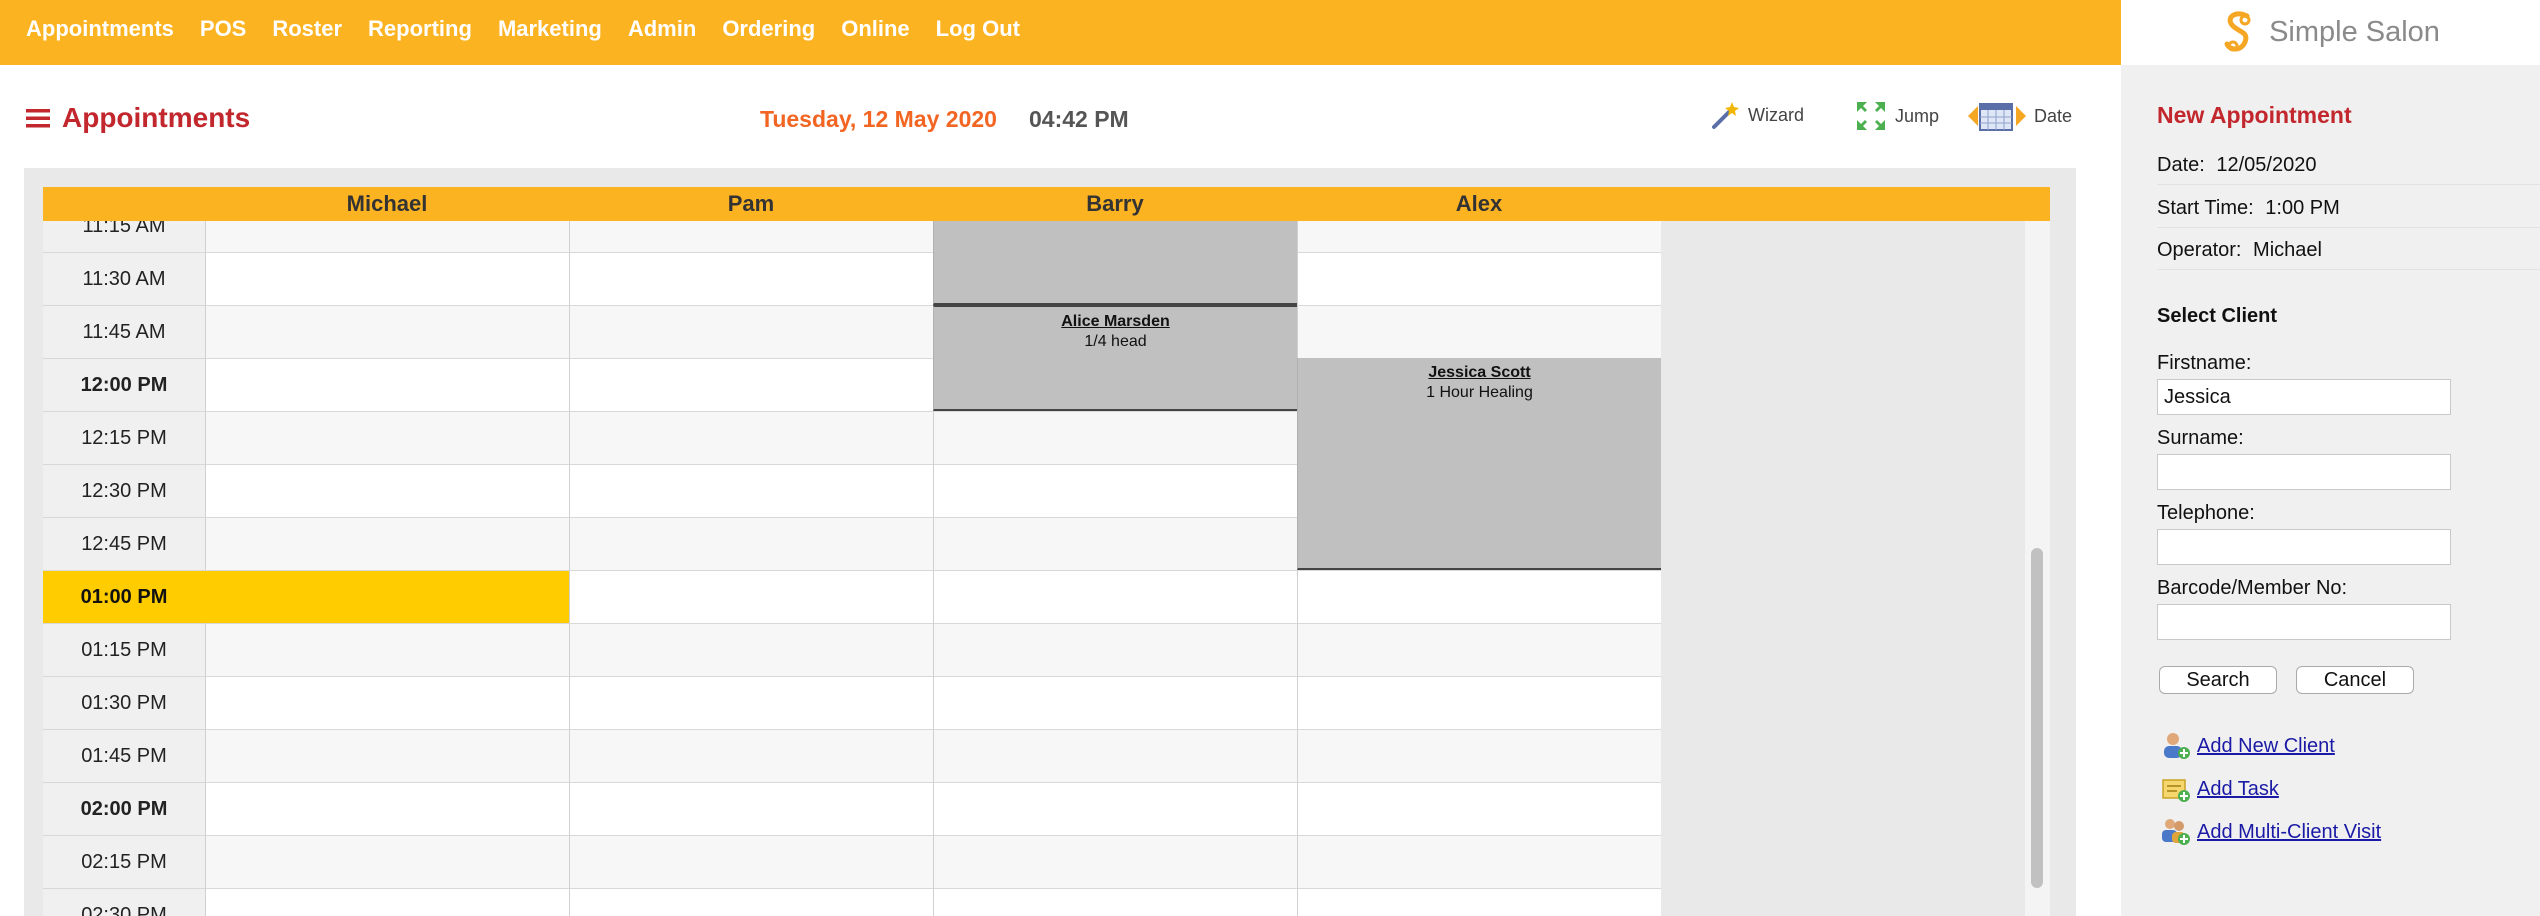  What do you see at coordinates (223, 29) in the screenshot?
I see `nav-pos: POS` at bounding box center [223, 29].